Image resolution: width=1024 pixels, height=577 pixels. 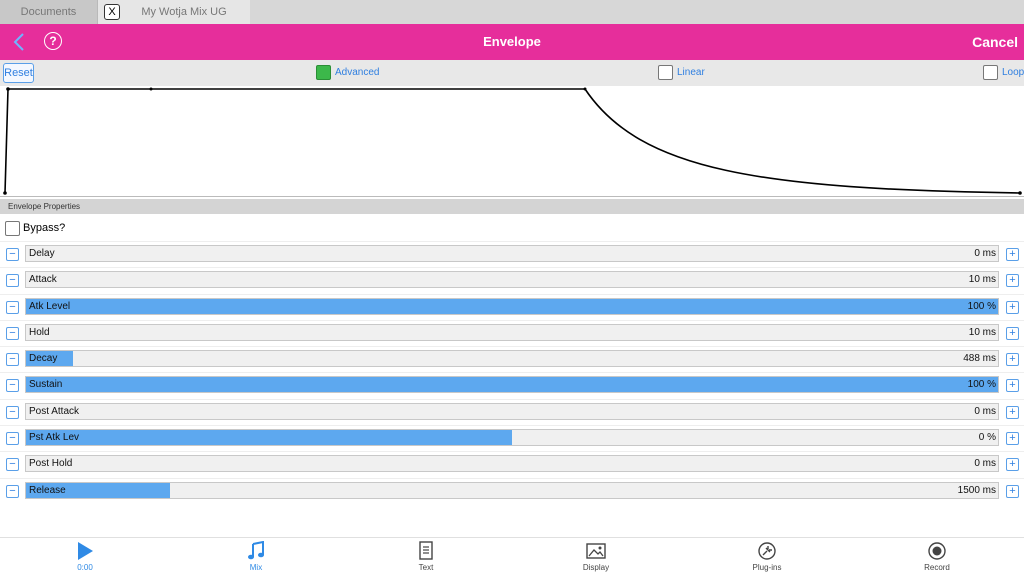 I want to click on param-label: Post Attack, so click(x=54, y=411).